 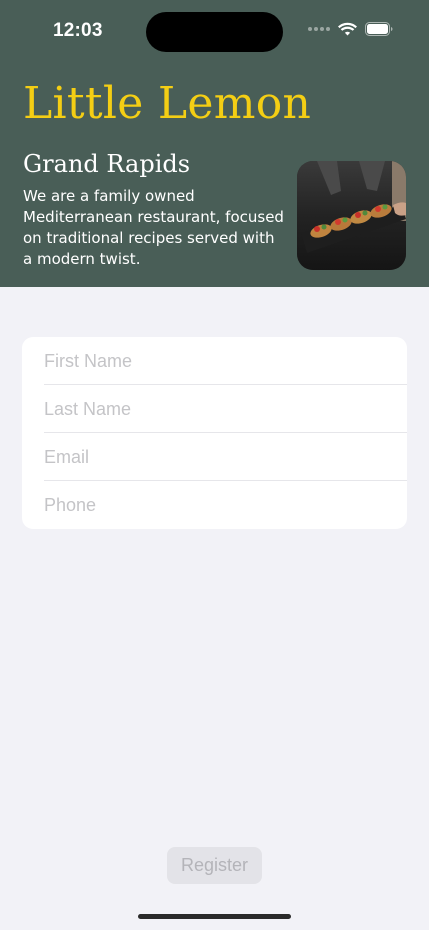 I want to click on city-name: Grand Rapids, so click(x=107, y=164).